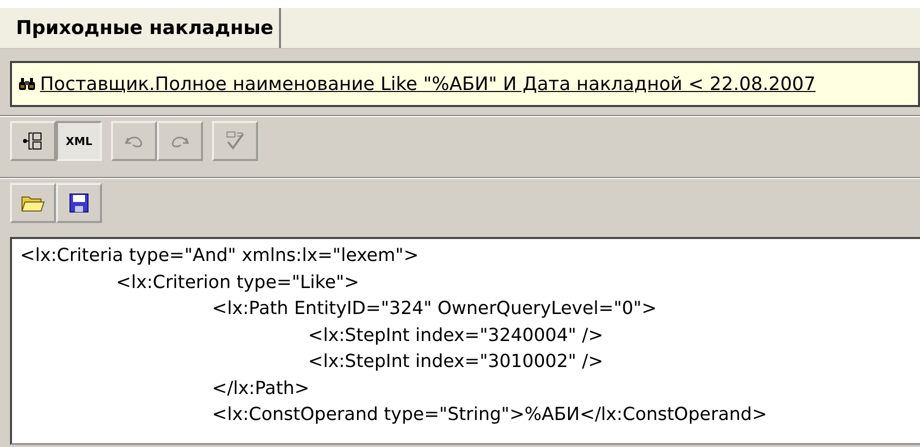 This screenshot has width=920, height=447. What do you see at coordinates (490, 414) in the screenshot?
I see `xml-line: <lx:ConstOperand type="String">%АБИ</lx:ConstOperand>` at bounding box center [490, 414].